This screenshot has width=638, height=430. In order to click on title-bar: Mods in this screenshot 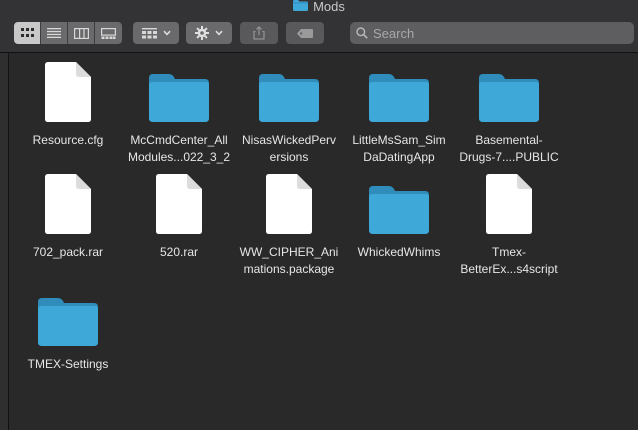, I will do `click(319, 26)`.